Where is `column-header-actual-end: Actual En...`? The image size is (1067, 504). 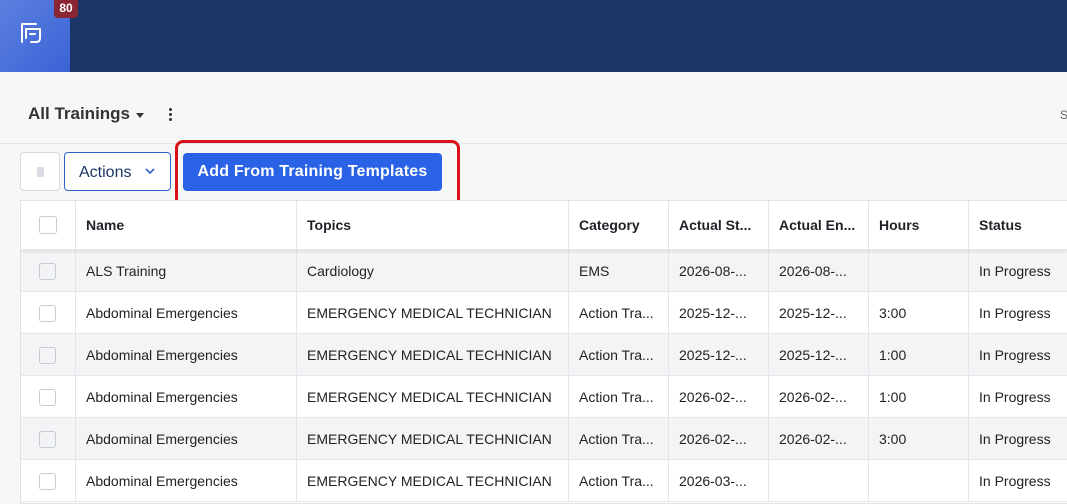 column-header-actual-end: Actual En... is located at coordinates (819, 225).